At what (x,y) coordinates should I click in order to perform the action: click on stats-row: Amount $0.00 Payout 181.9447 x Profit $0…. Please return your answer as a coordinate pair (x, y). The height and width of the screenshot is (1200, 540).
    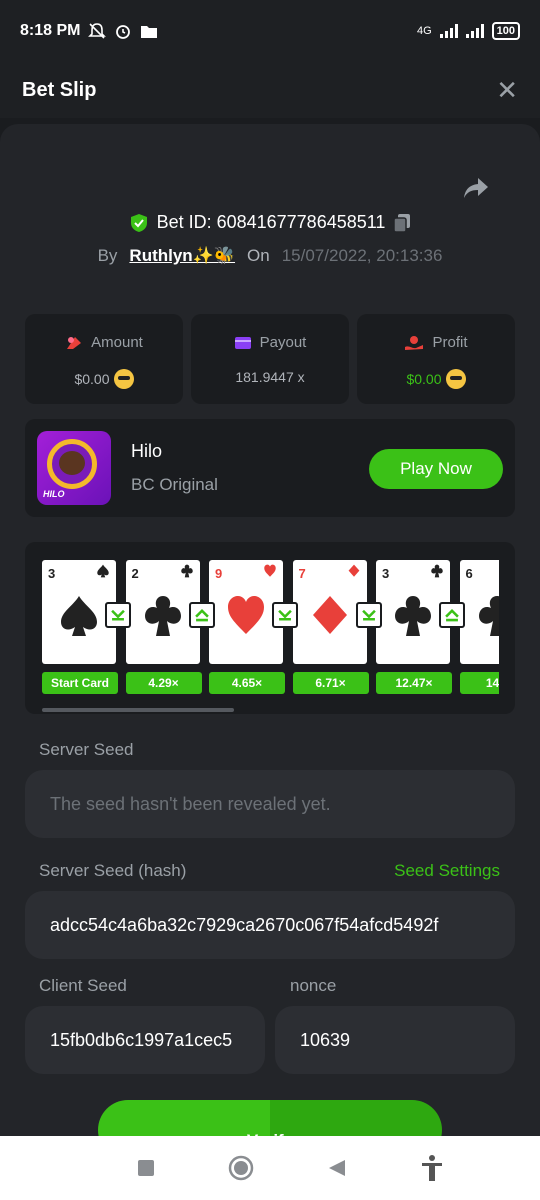
    Looking at the image, I should click on (270, 359).